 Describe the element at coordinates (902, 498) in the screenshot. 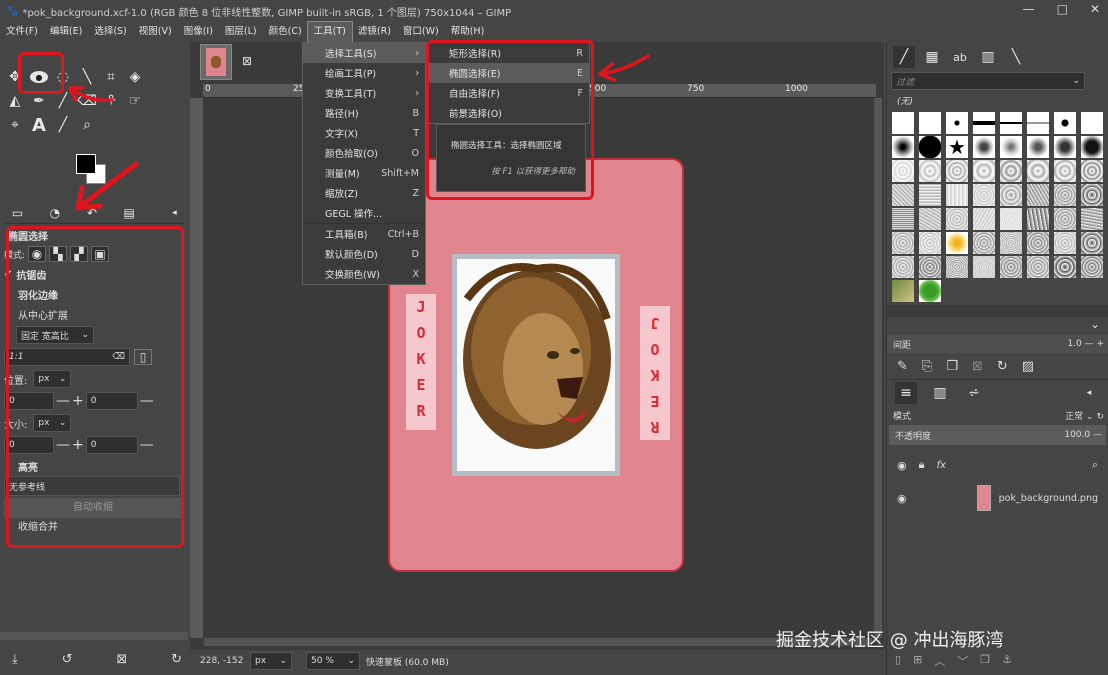

I see `eye-icon: ◉` at that location.